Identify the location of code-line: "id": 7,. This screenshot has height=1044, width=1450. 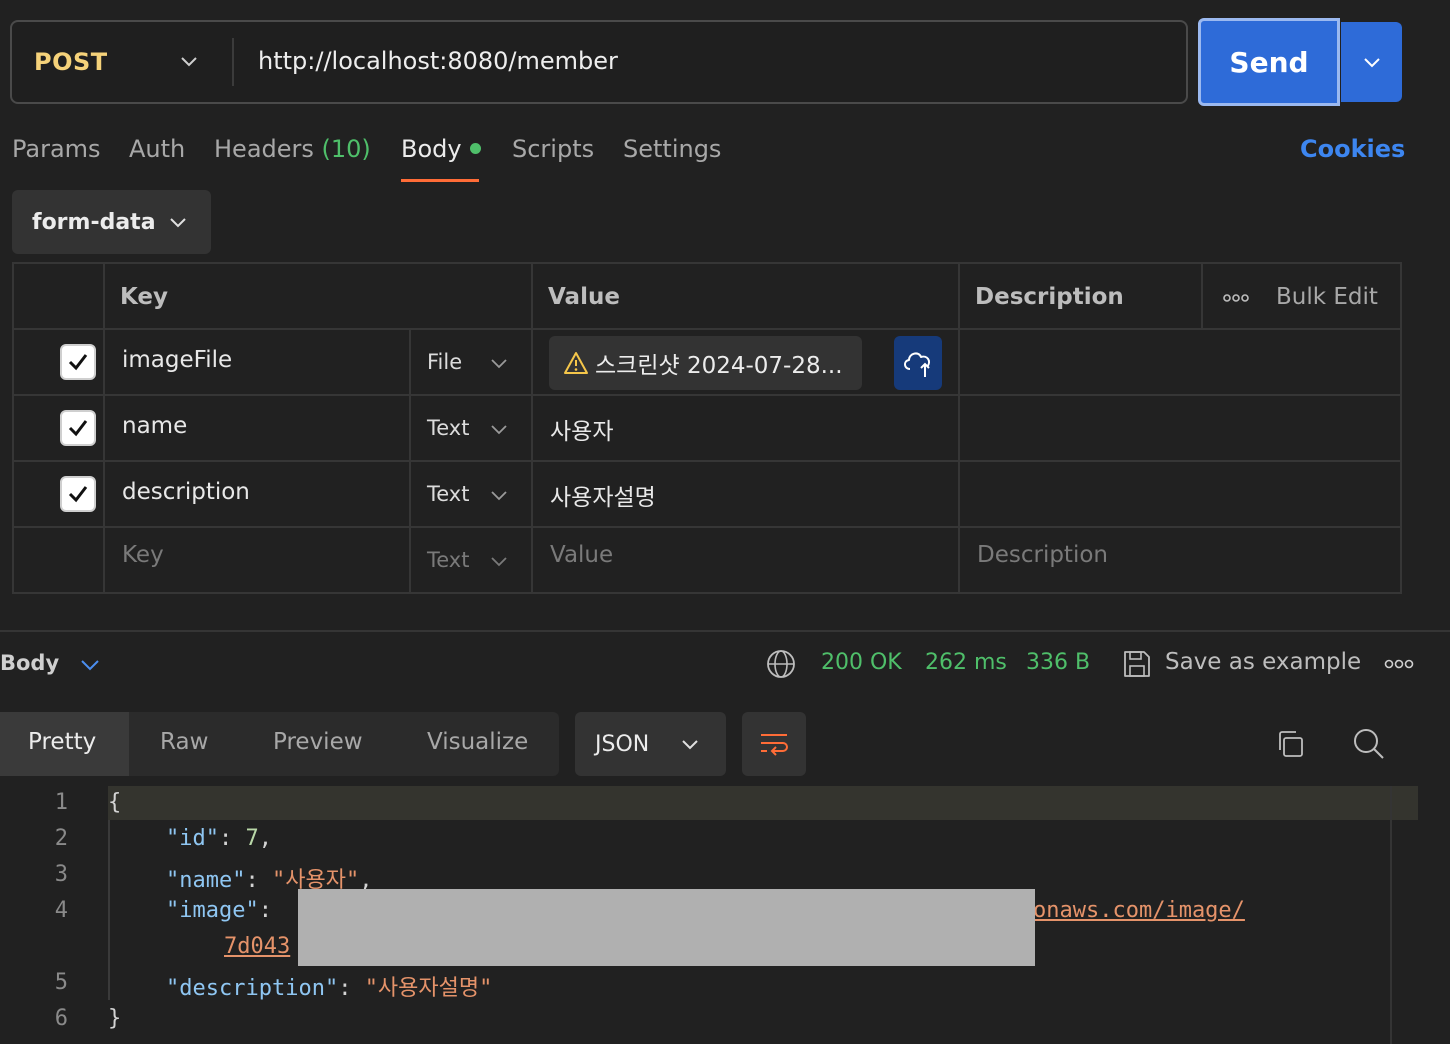
(219, 838).